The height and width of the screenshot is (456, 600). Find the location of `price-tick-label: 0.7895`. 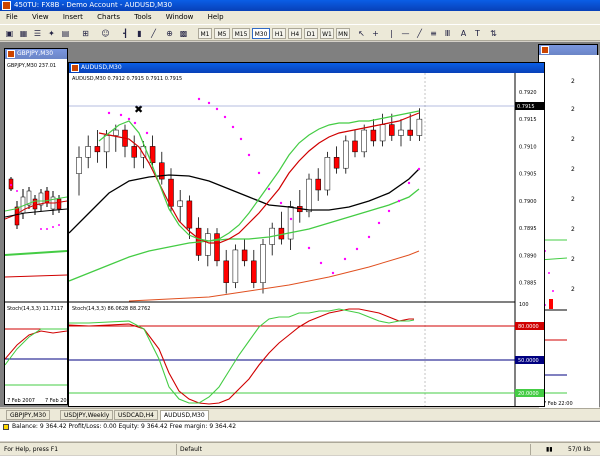

price-tick-label: 0.7895 is located at coordinates (528, 229).